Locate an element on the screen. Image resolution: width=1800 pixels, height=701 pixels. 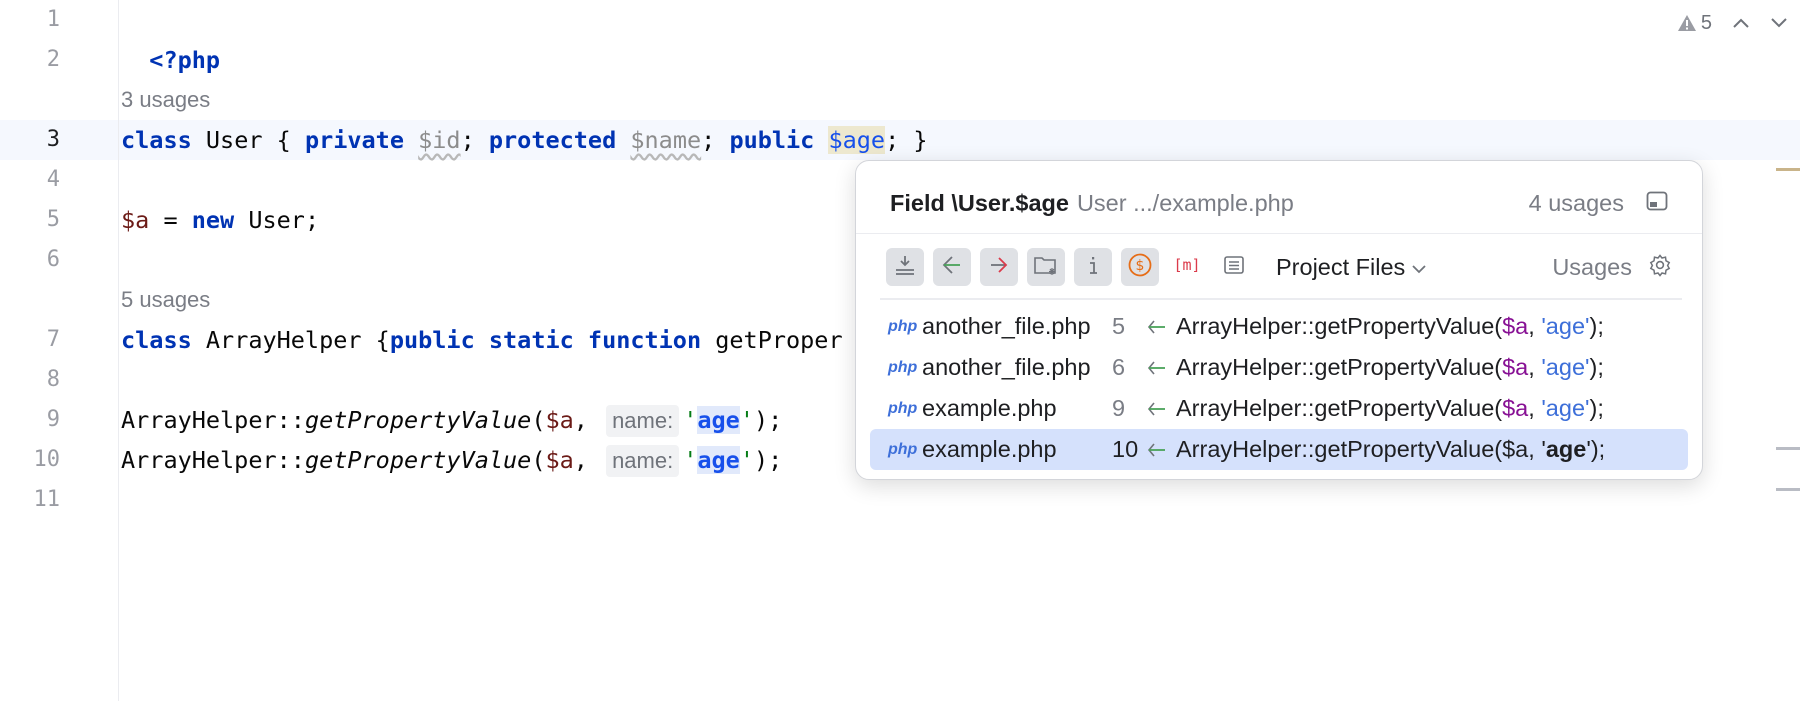
usages-hint-user-class: 3 usages is located at coordinates (165, 100).